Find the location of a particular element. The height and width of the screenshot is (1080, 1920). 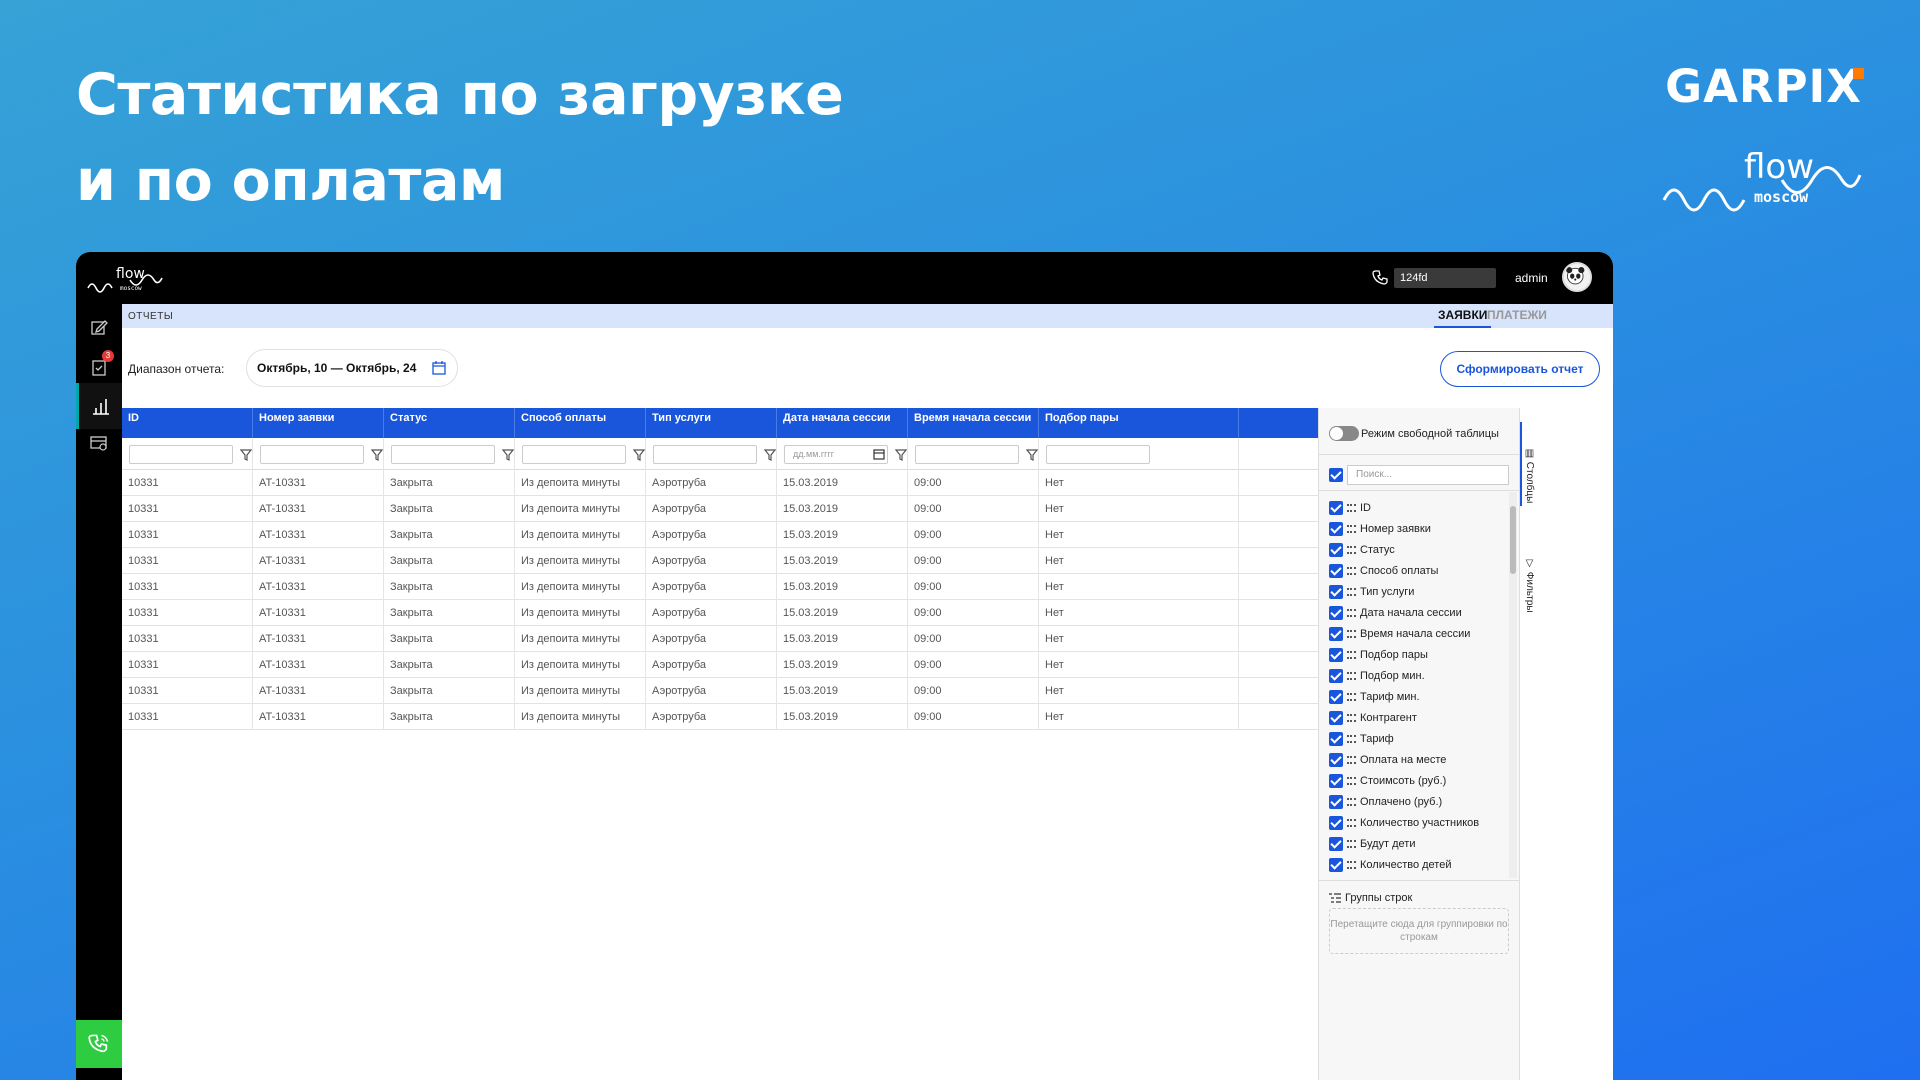

call-button is located at coordinates (99, 1044).